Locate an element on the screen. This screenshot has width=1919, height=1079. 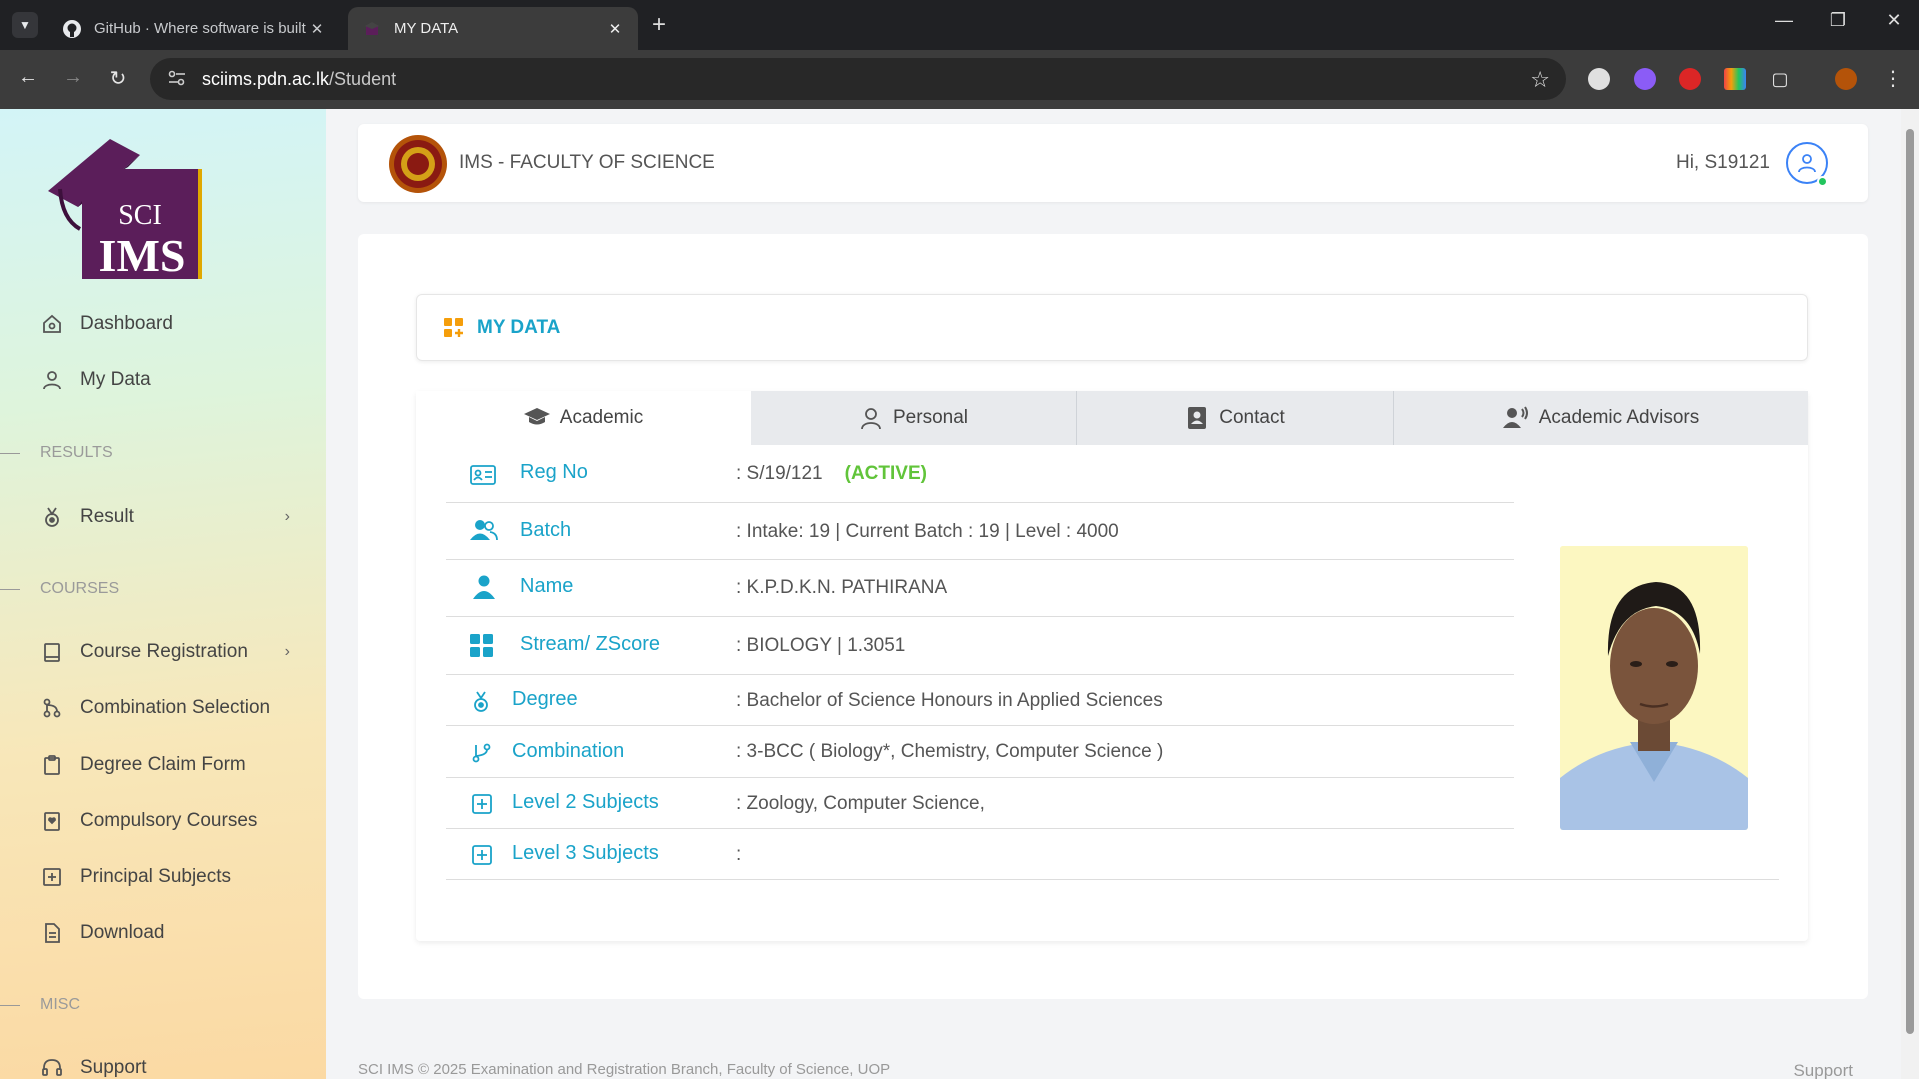
users-icon is located at coordinates (484, 530).